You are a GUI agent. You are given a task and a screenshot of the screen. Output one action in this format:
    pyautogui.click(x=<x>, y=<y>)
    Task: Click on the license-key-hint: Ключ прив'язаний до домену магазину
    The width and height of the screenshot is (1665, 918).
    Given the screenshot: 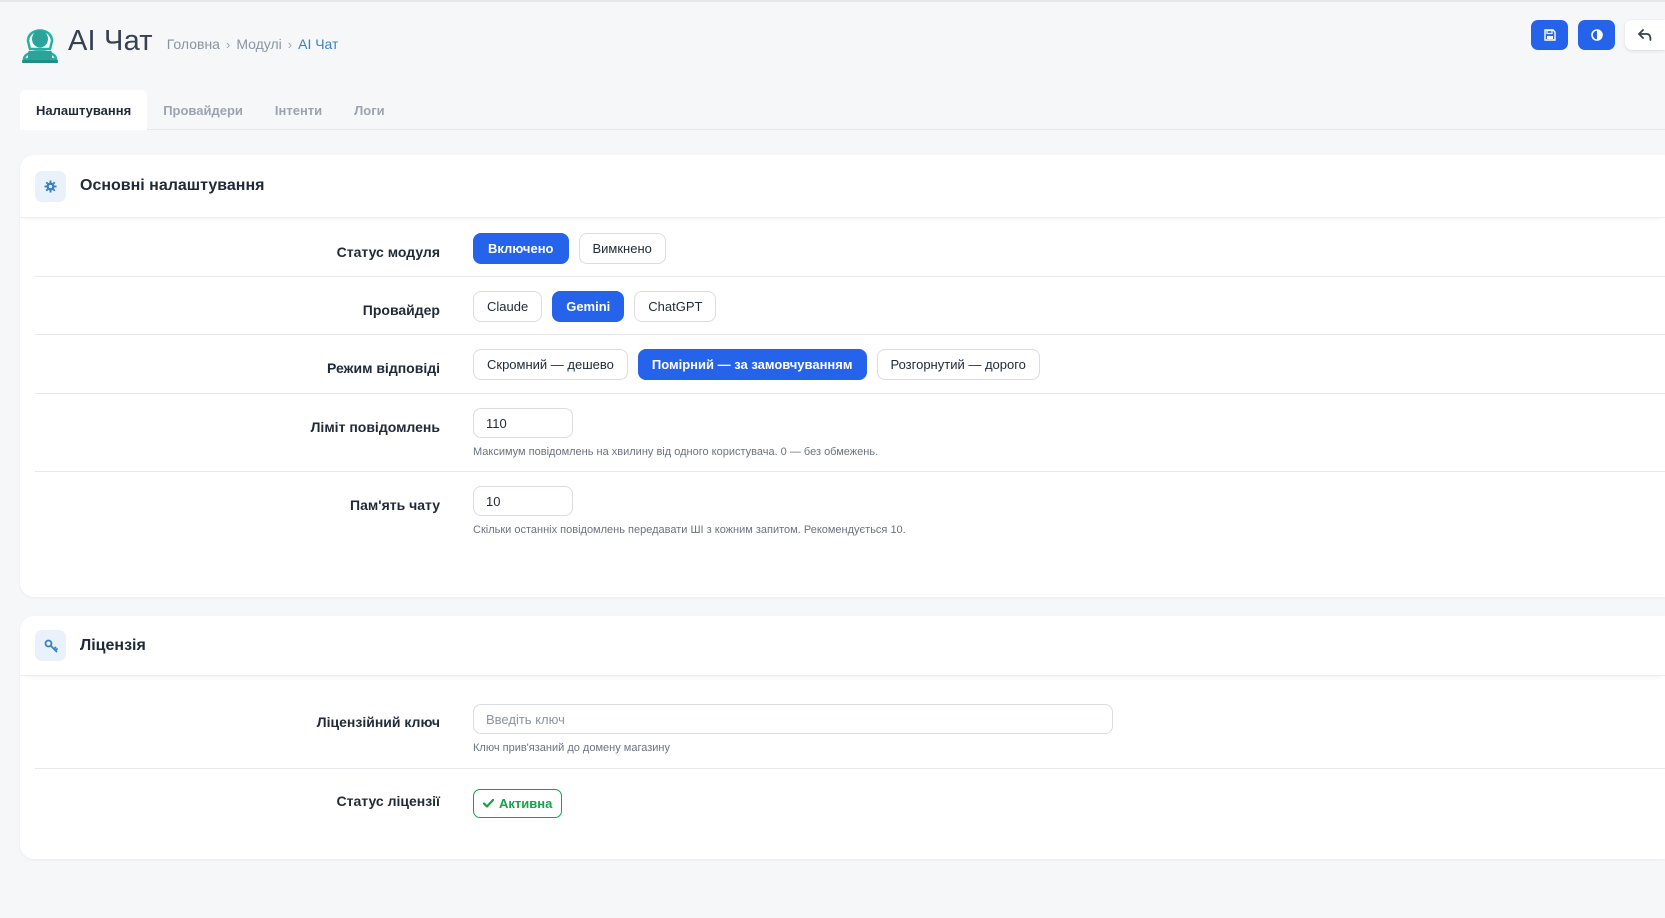 What is the action you would take?
    pyautogui.click(x=571, y=748)
    